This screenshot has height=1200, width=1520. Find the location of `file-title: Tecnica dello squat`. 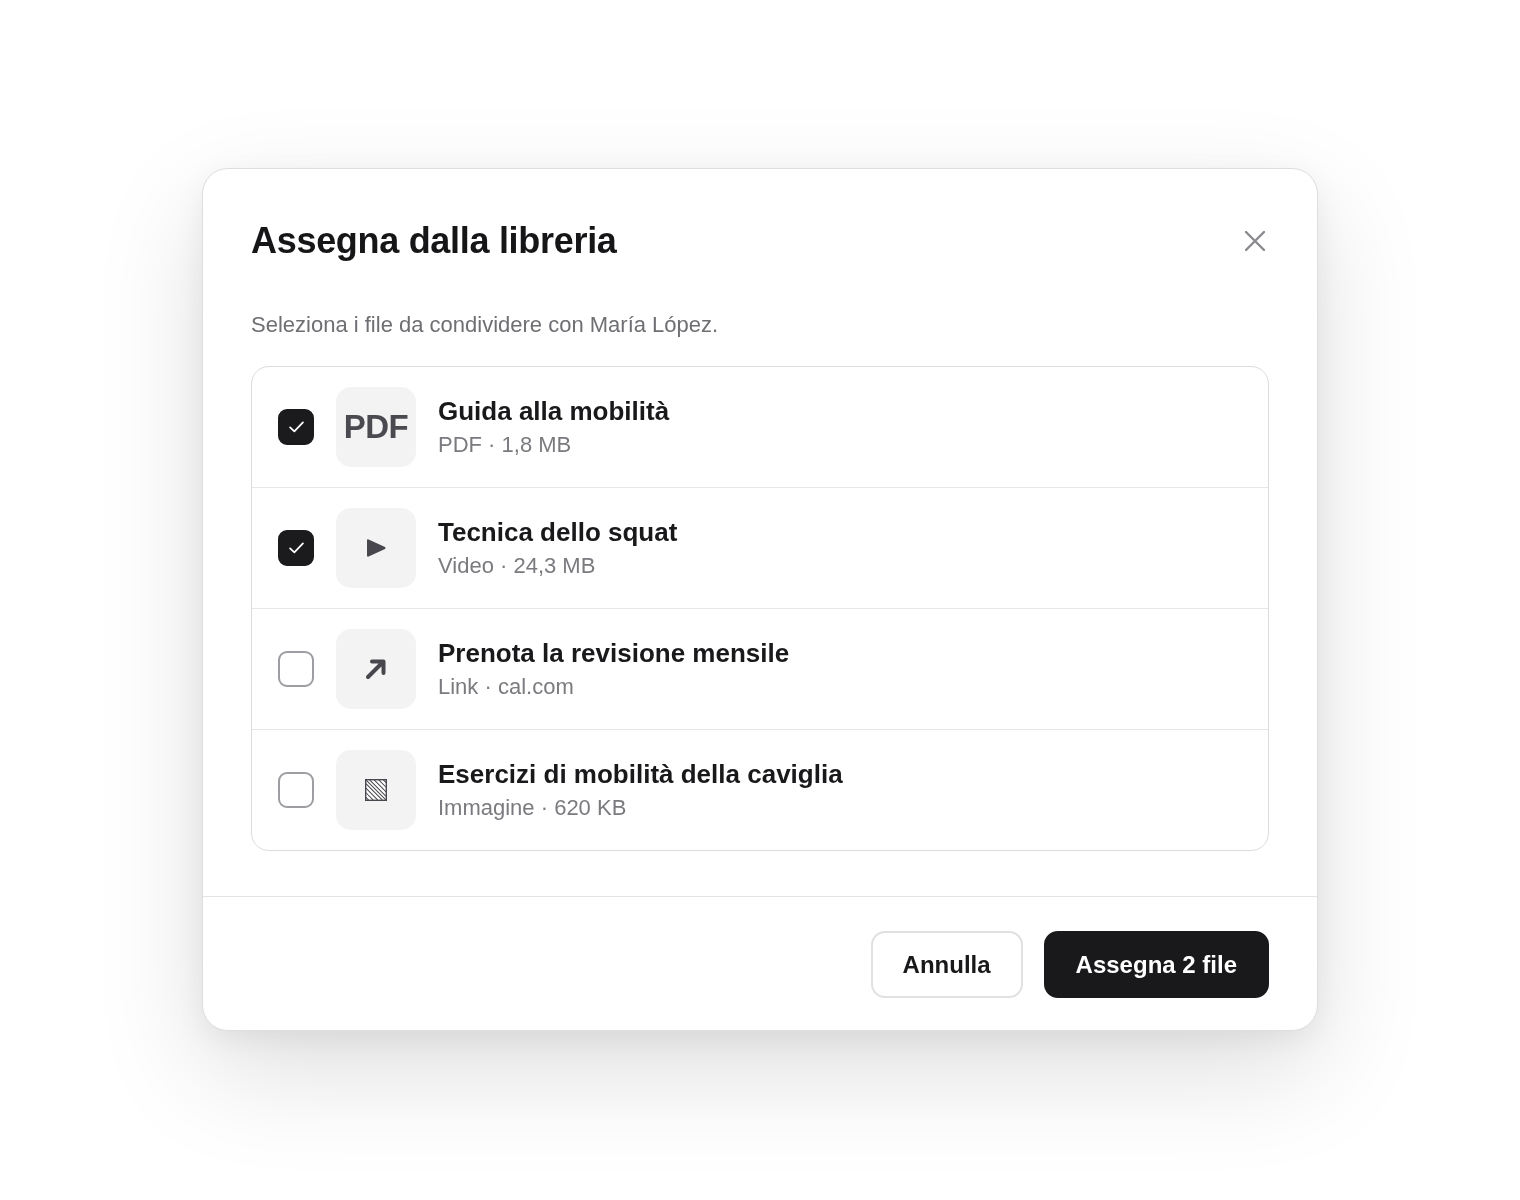

file-title: Tecnica dello squat is located at coordinates (558, 532).